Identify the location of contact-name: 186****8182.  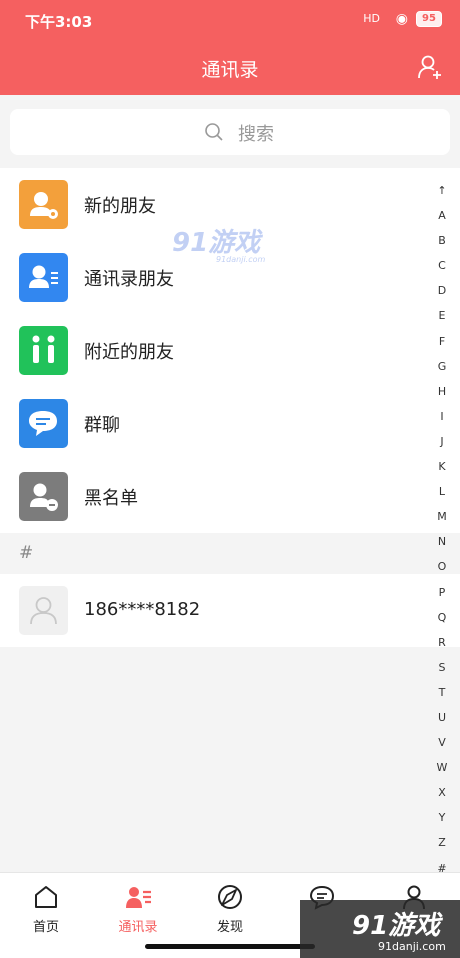
(142, 609).